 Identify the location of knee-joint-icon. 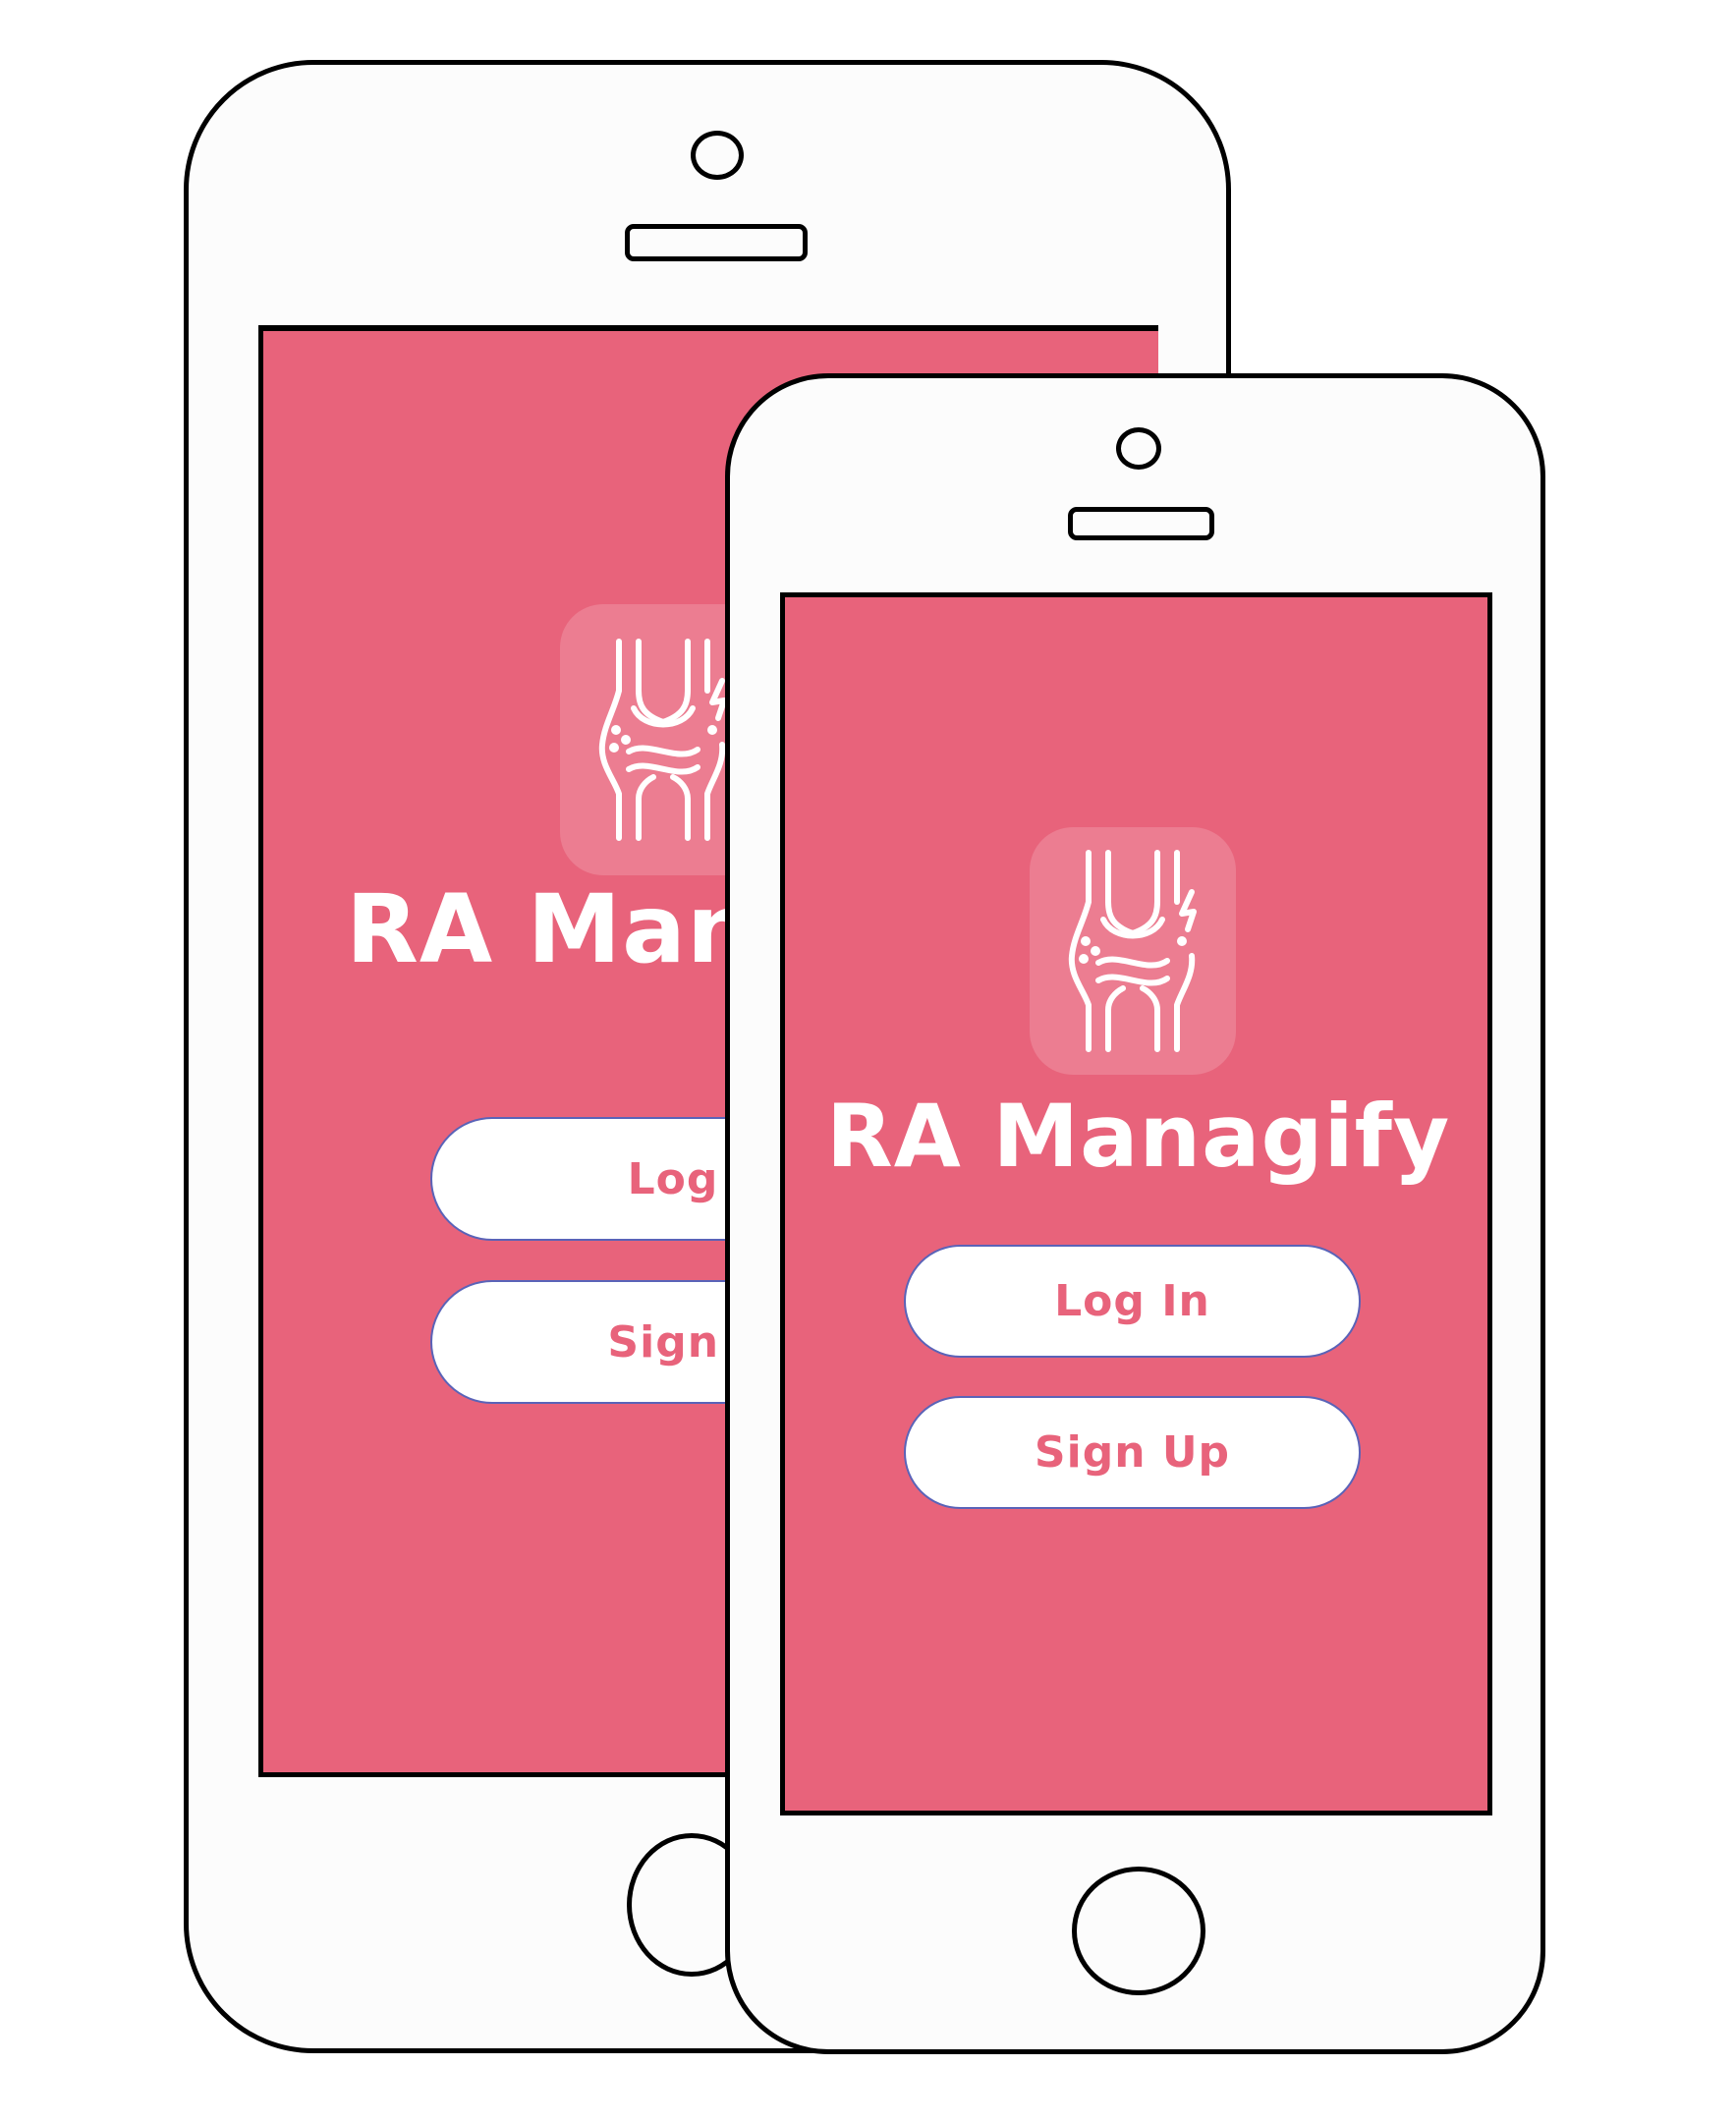
(1132, 951).